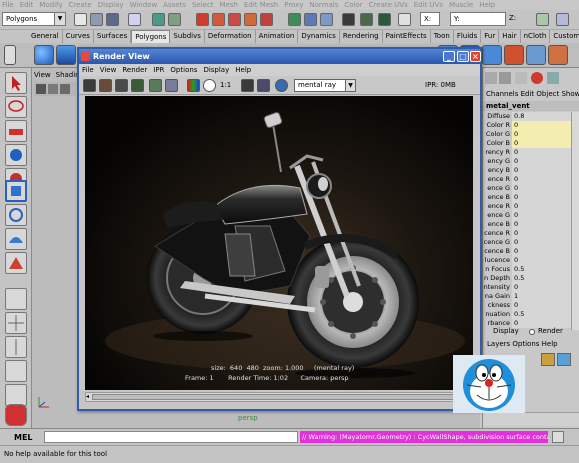 The width and height of the screenshot is (579, 463). I want to click on minimize-button: _, so click(449, 56).